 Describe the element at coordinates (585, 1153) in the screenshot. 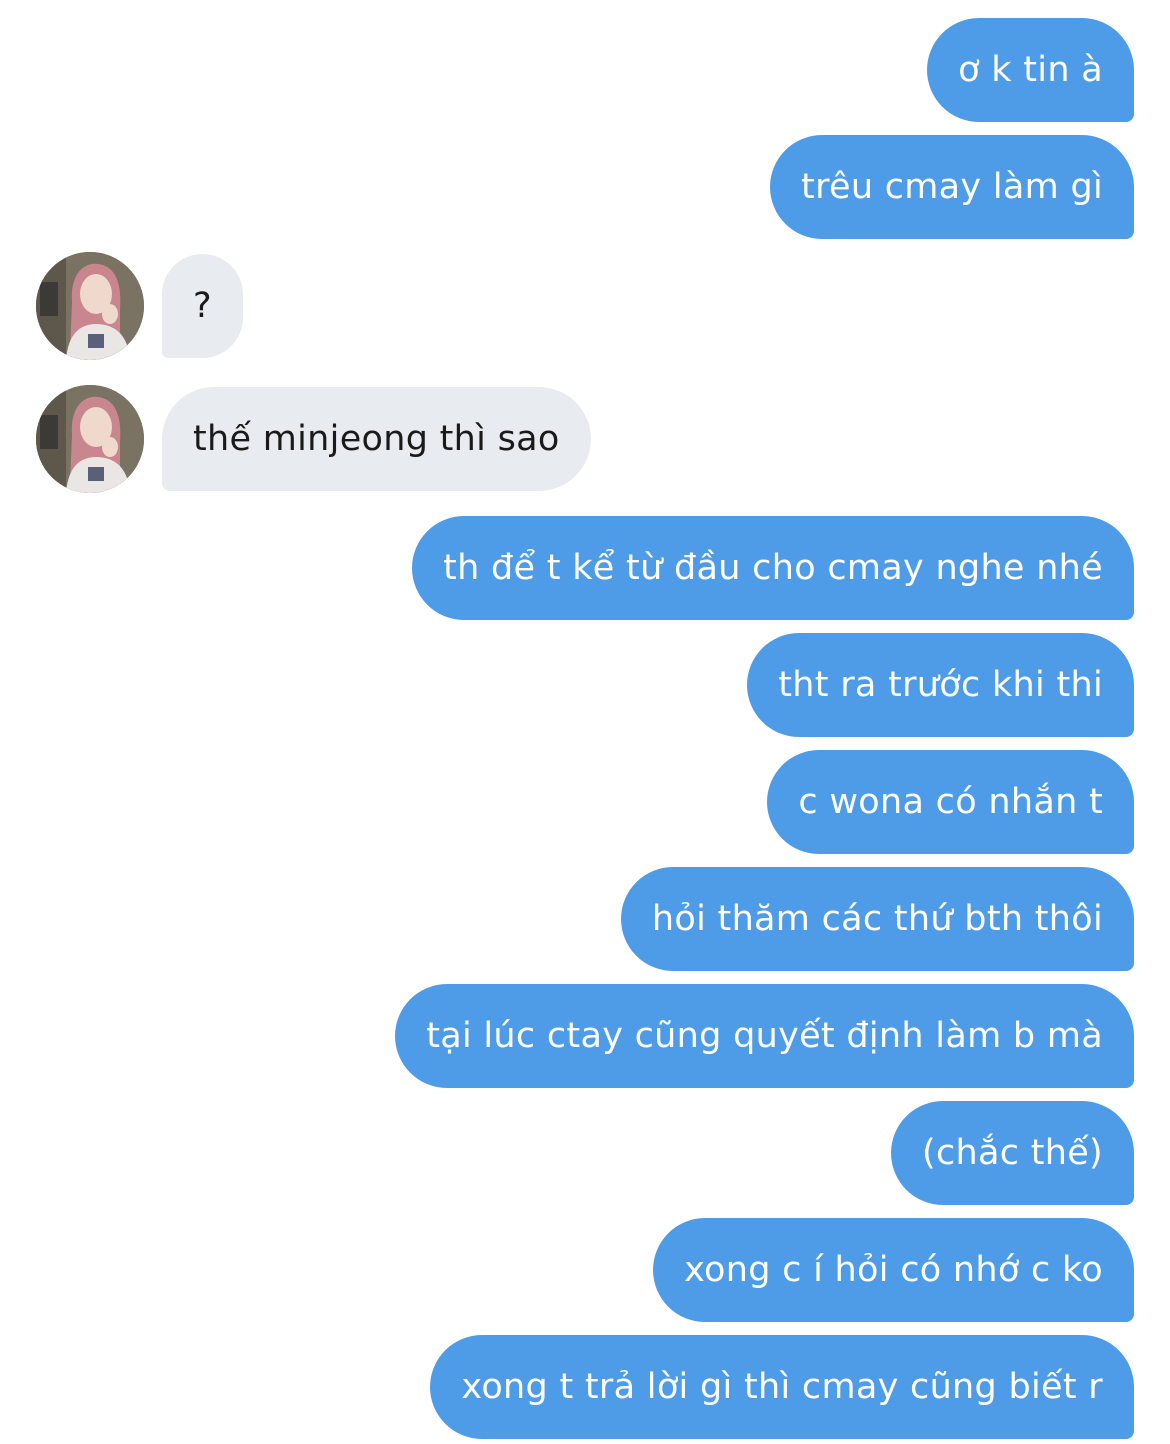

I see `message-row-outgoing: (chắc thế)` at that location.